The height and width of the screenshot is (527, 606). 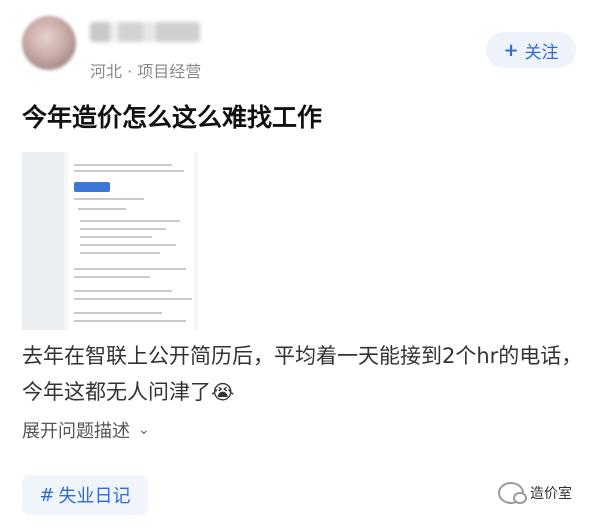 I want to click on follow-label: 关注, so click(x=541, y=52).